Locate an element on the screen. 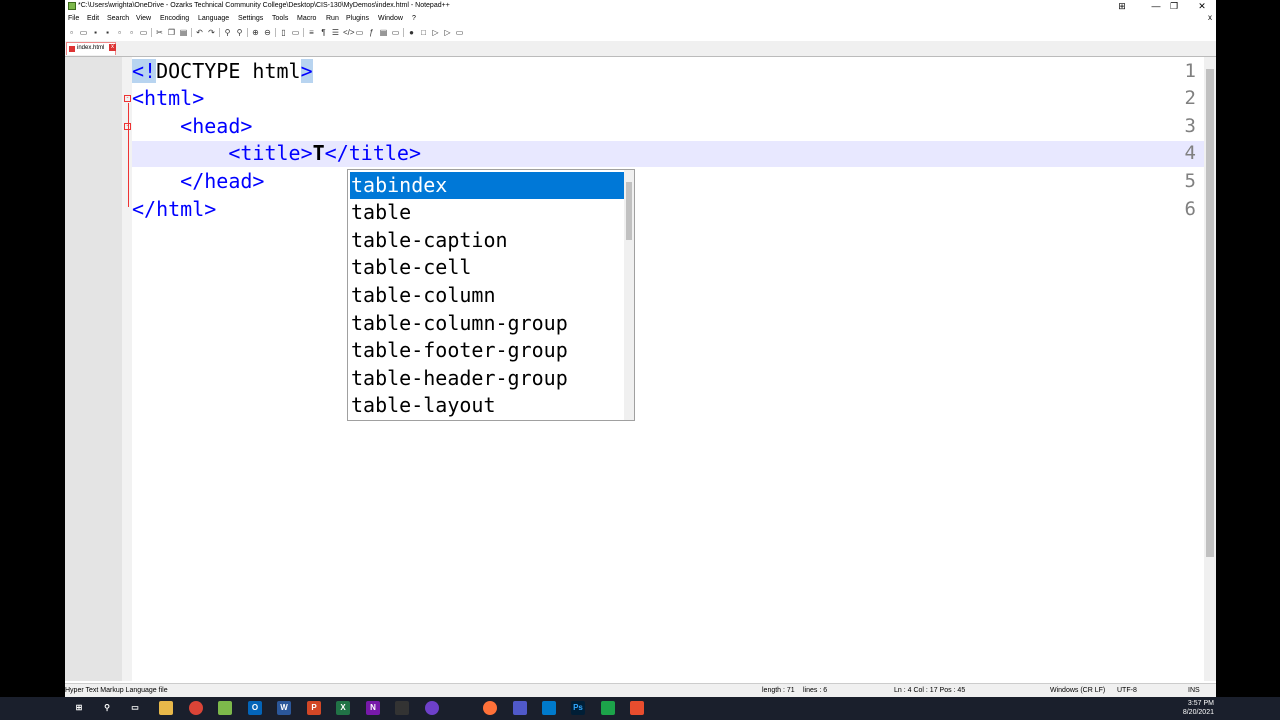 Image resolution: width=1280 pixels, height=720 pixels. teams-icon is located at coordinates (520, 708).